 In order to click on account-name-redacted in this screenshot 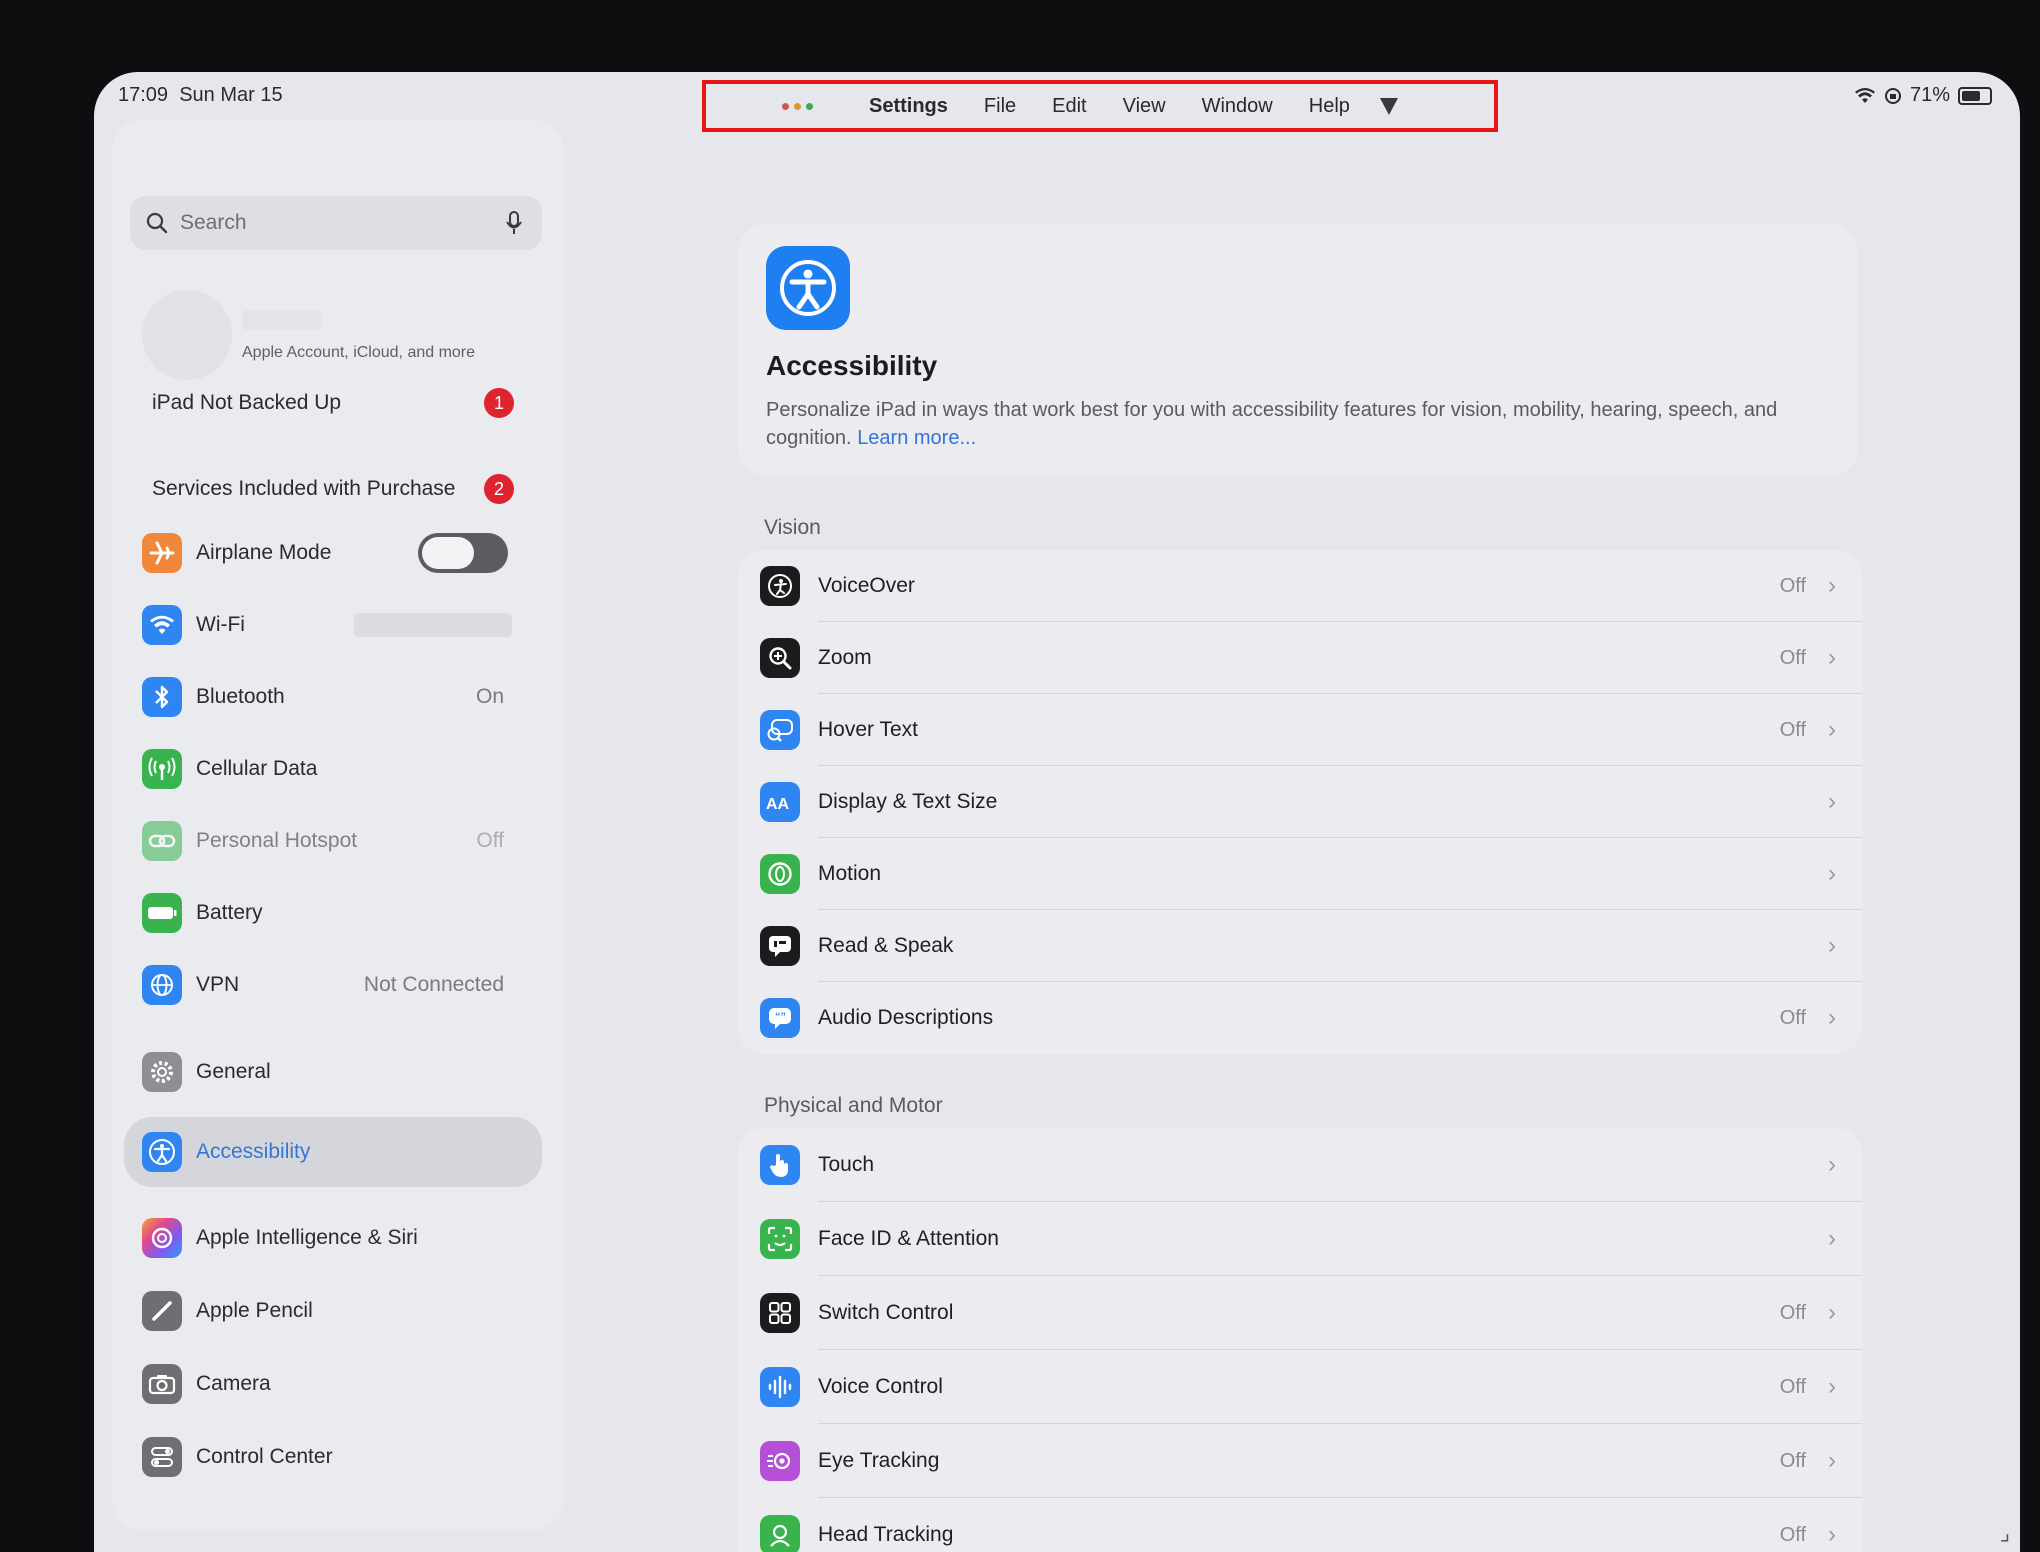, I will do `click(282, 320)`.